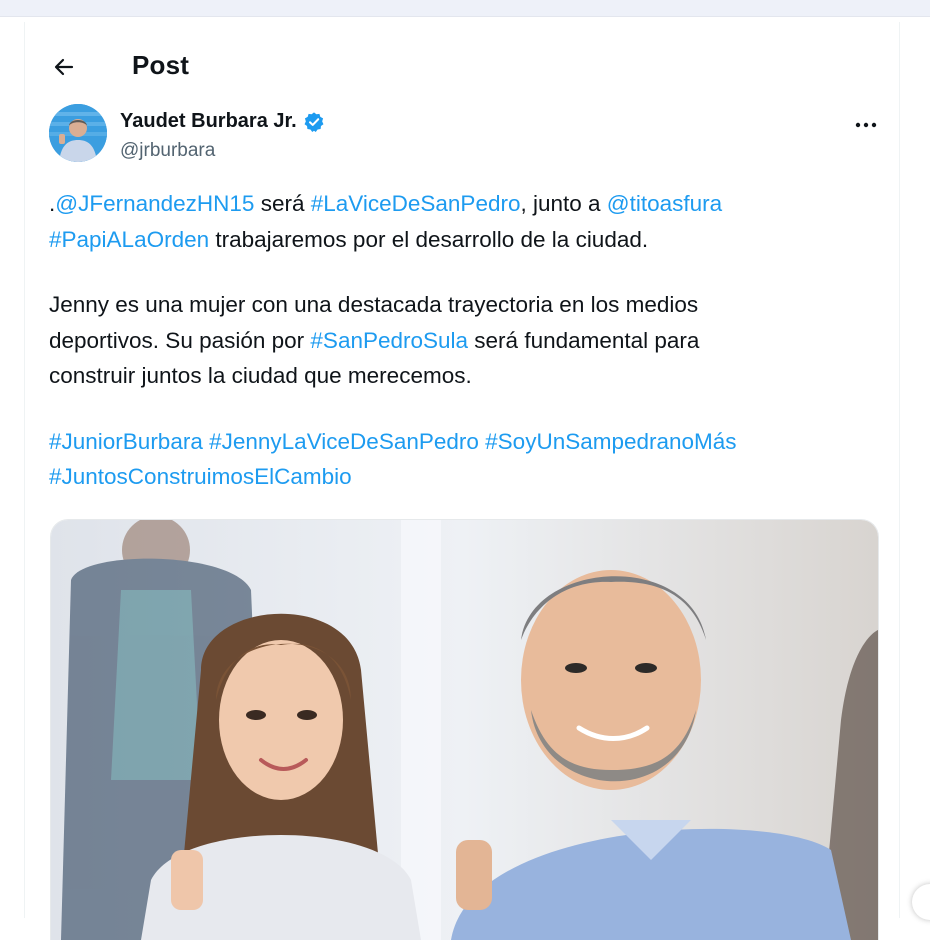 Image resolution: width=930 pixels, height=940 pixels. I want to click on mention-link: @titoasfura, so click(664, 203).